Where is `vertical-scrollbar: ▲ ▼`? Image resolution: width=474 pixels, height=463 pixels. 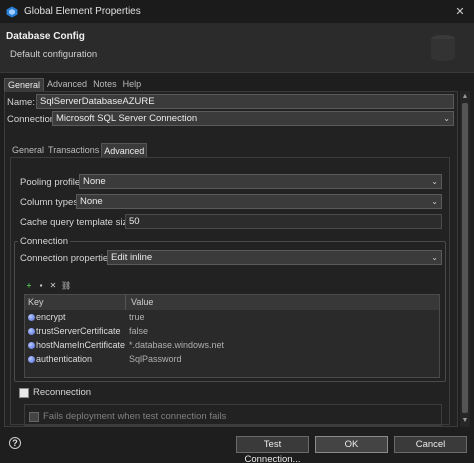
vertical-scrollbar: ▲ ▼ is located at coordinates (465, 259).